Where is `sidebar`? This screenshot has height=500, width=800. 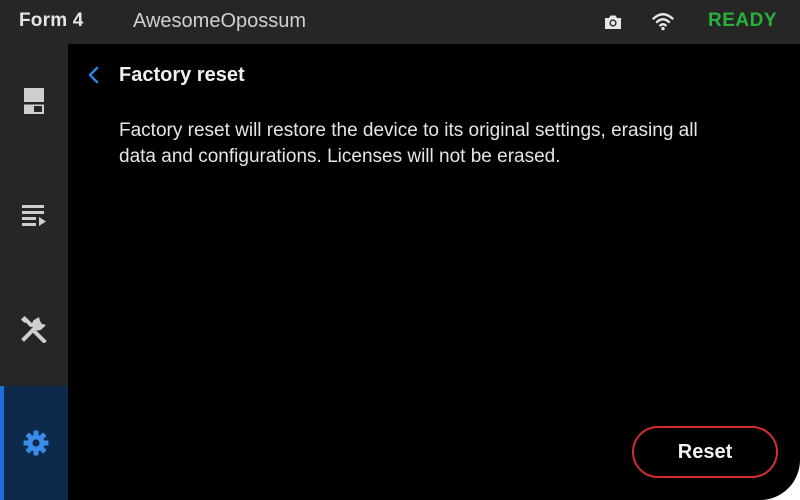 sidebar is located at coordinates (34, 272).